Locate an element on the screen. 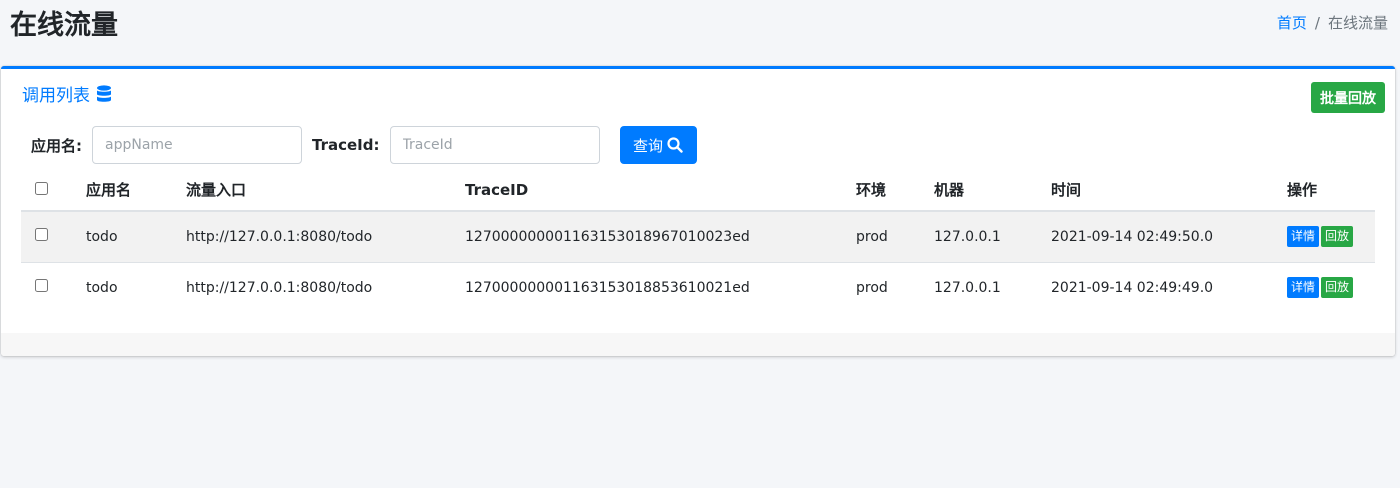 Image resolution: width=1400 pixels, height=488 pixels. query-button: 查询 is located at coordinates (658, 145).